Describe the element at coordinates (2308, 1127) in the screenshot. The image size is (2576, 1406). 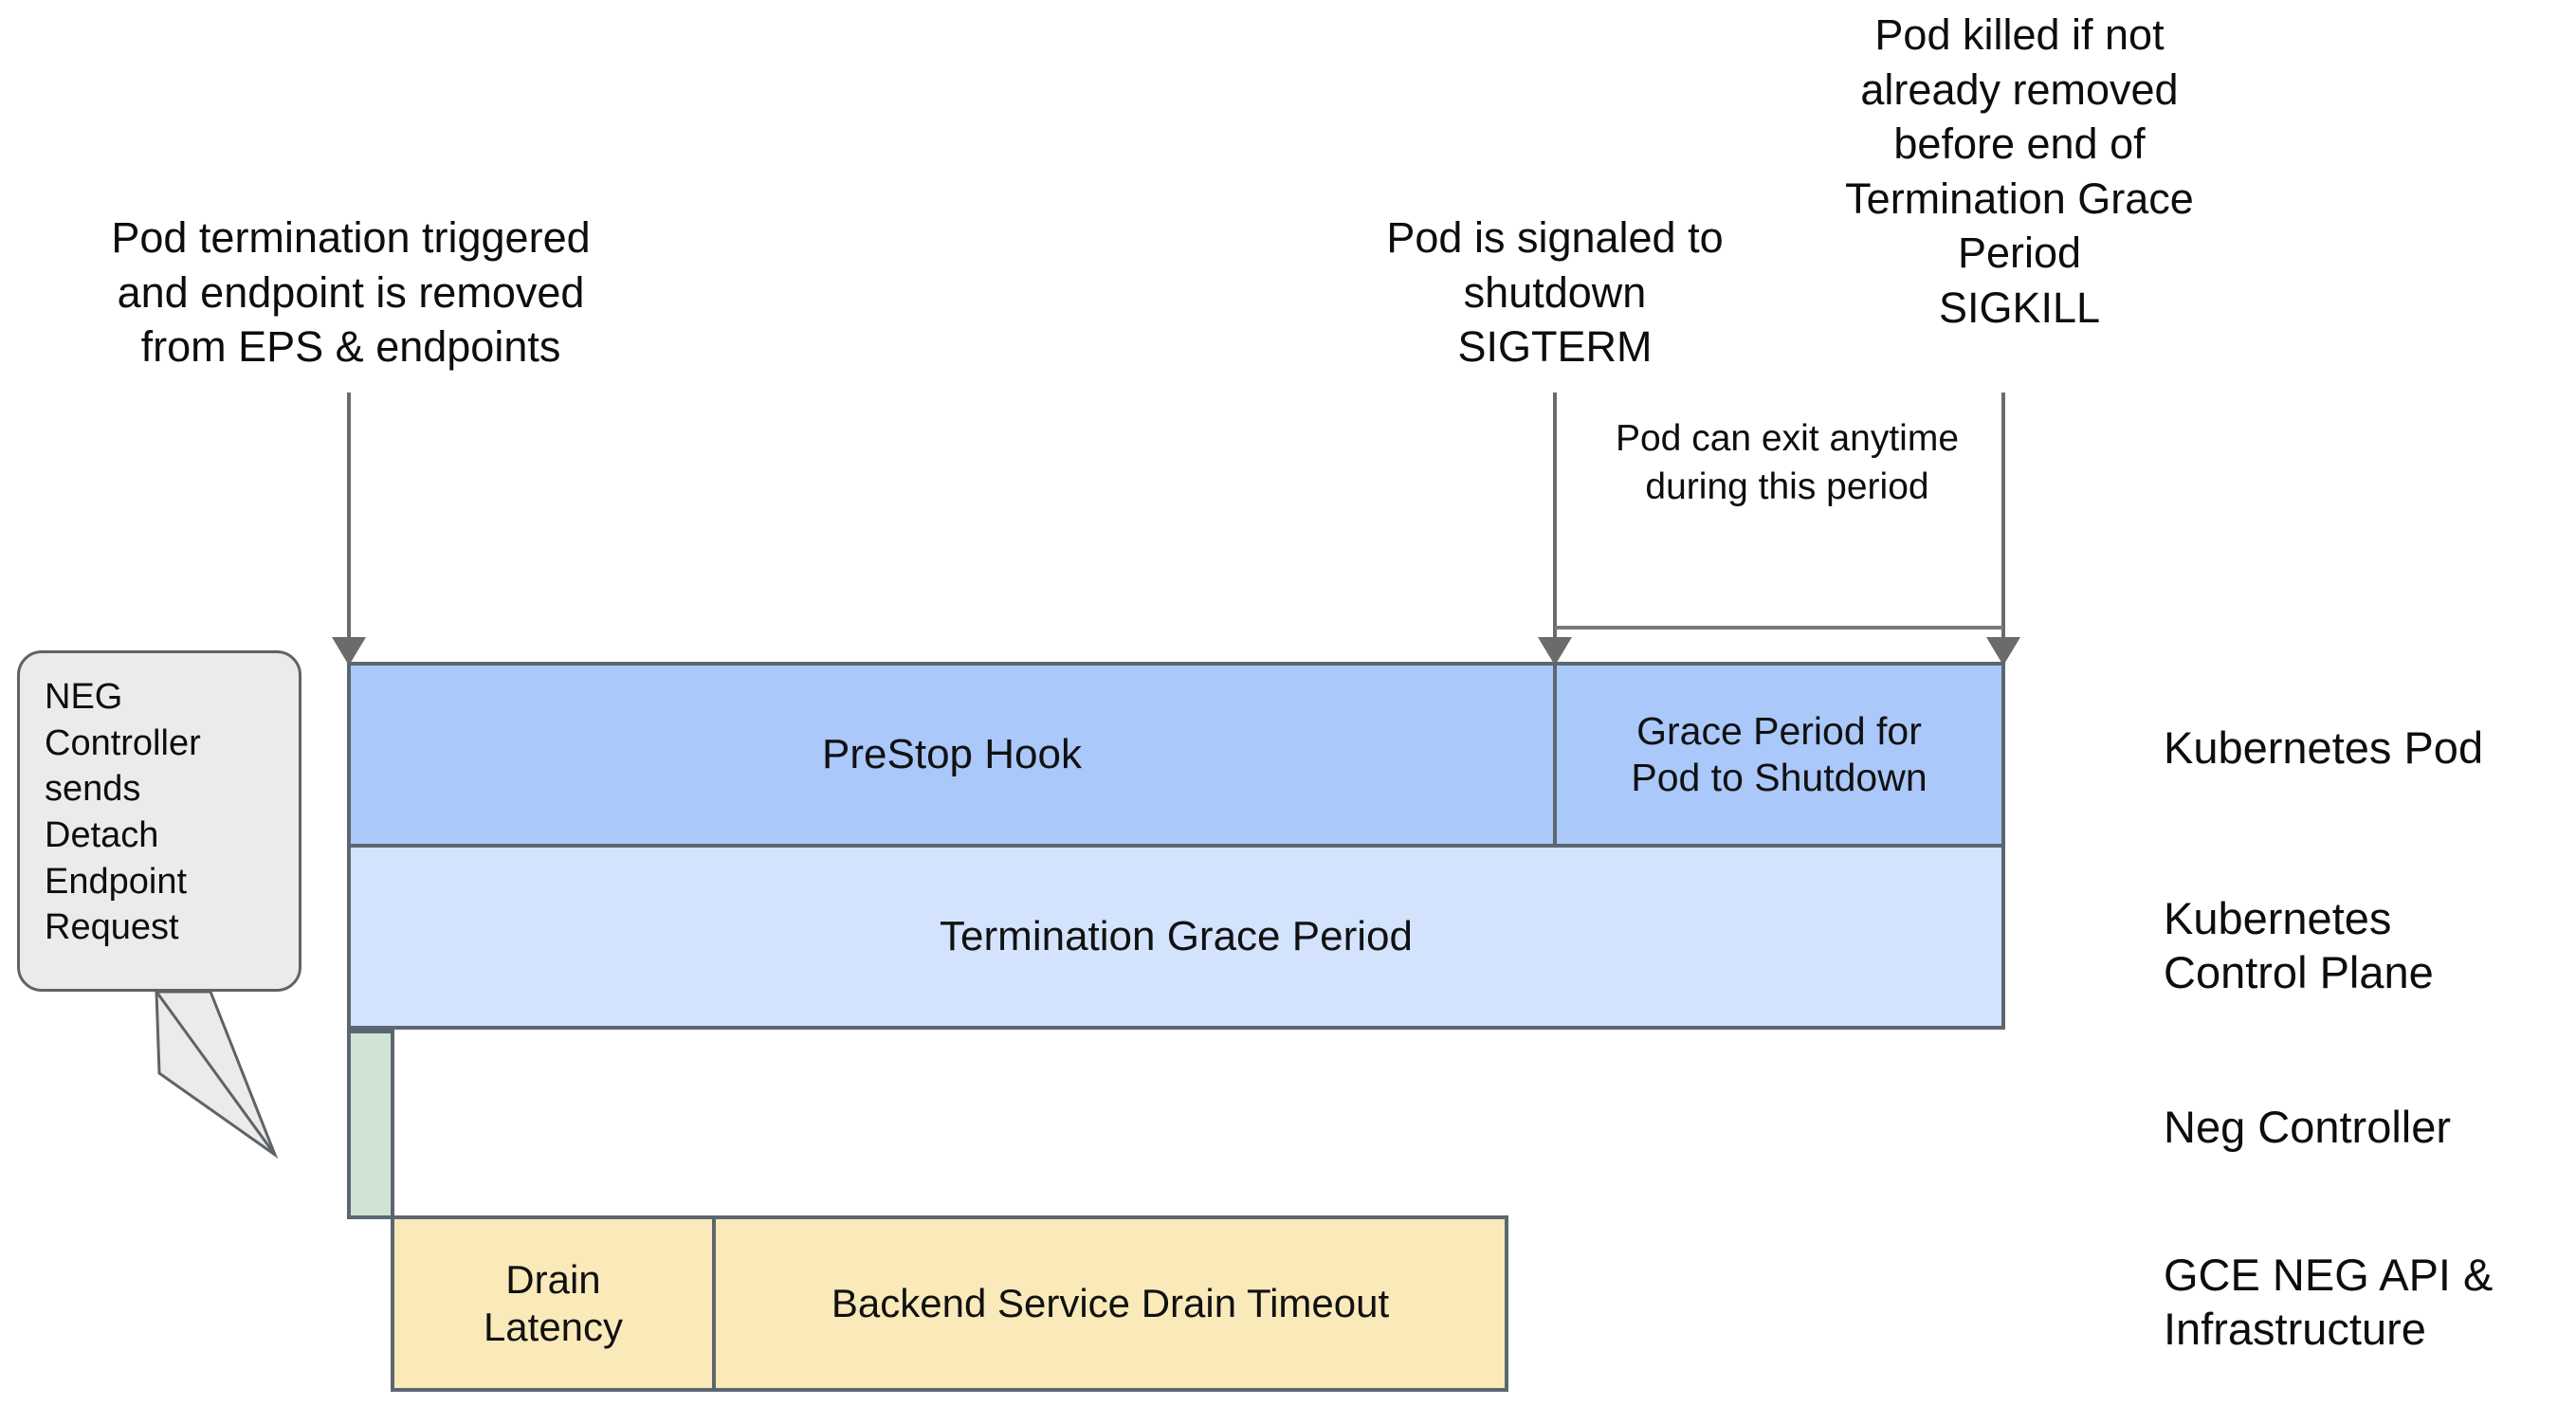
I see `lane-label-neg-controller: Neg Controller` at that location.